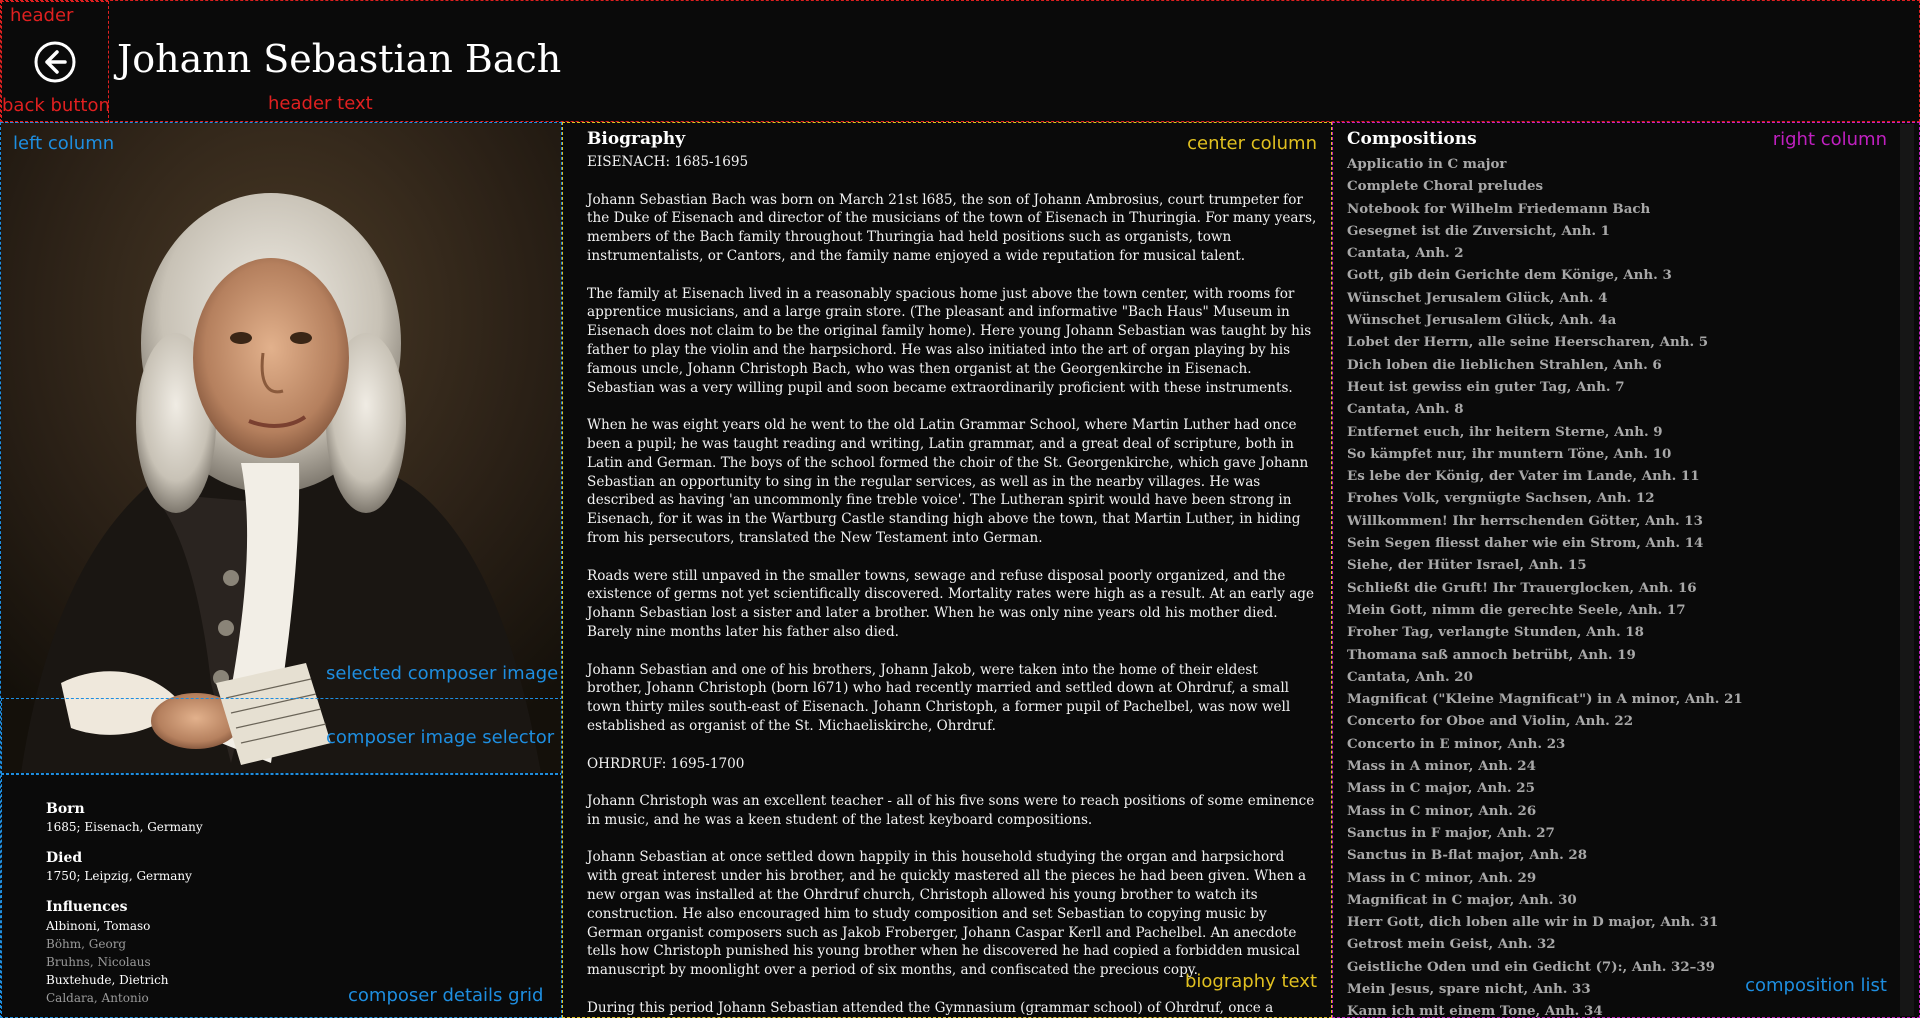 Image resolution: width=1920 pixels, height=1018 pixels. I want to click on composition-item: Mass in A minor, Anh. 24, so click(1626, 766).